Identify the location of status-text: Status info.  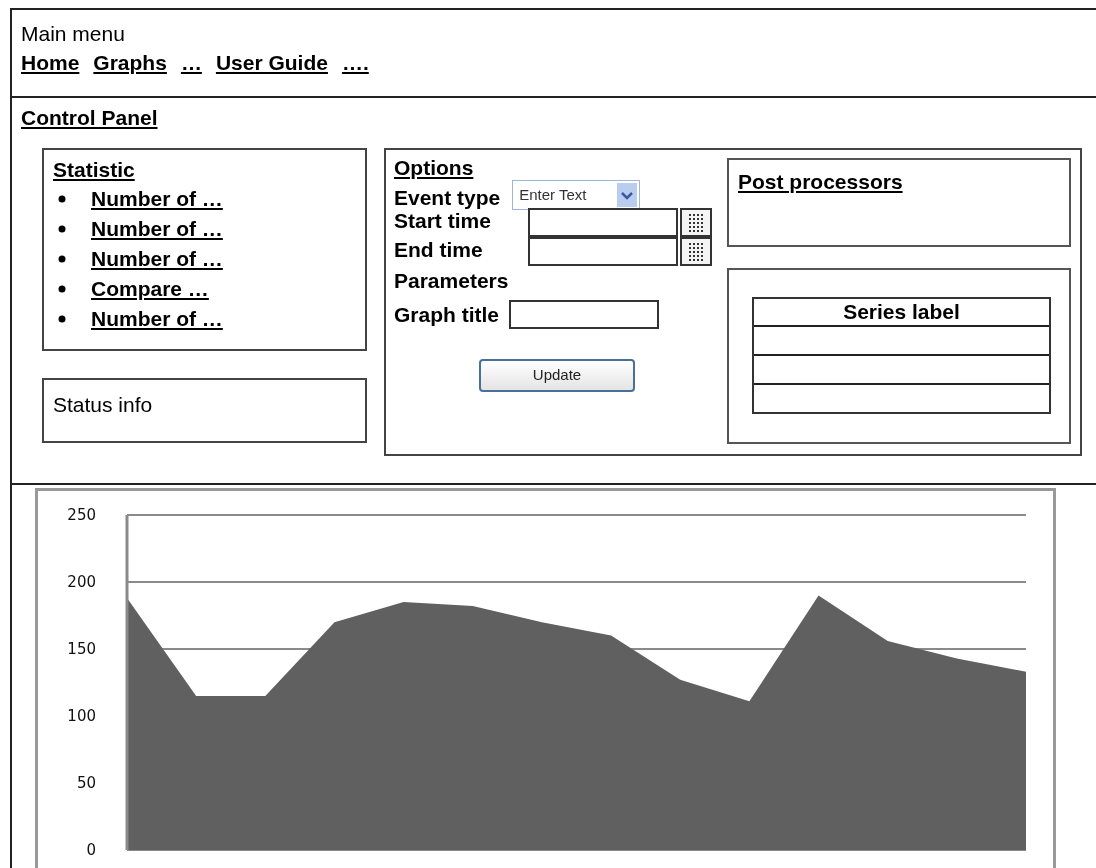
(103, 404).